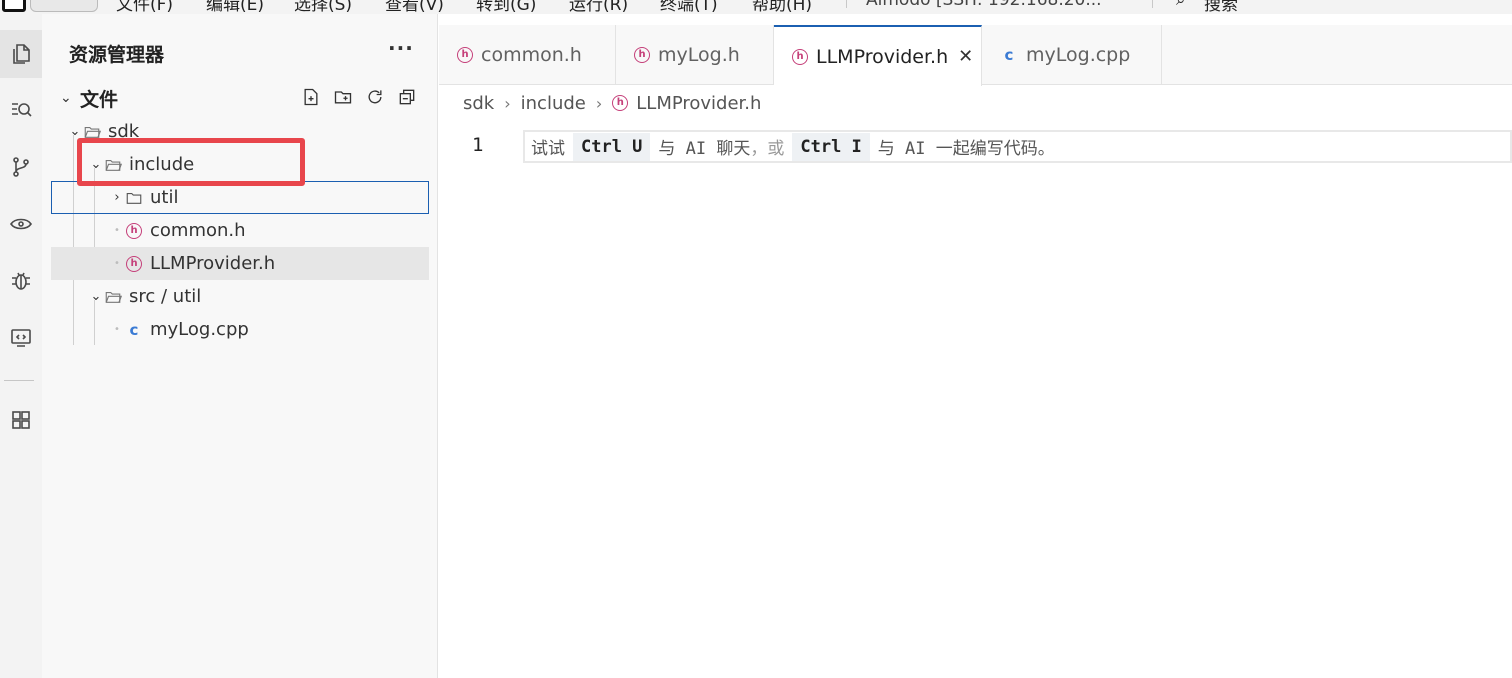 The image size is (1512, 678). What do you see at coordinates (1078, 55) in the screenshot?
I see `tab-label: myLog.cpp` at bounding box center [1078, 55].